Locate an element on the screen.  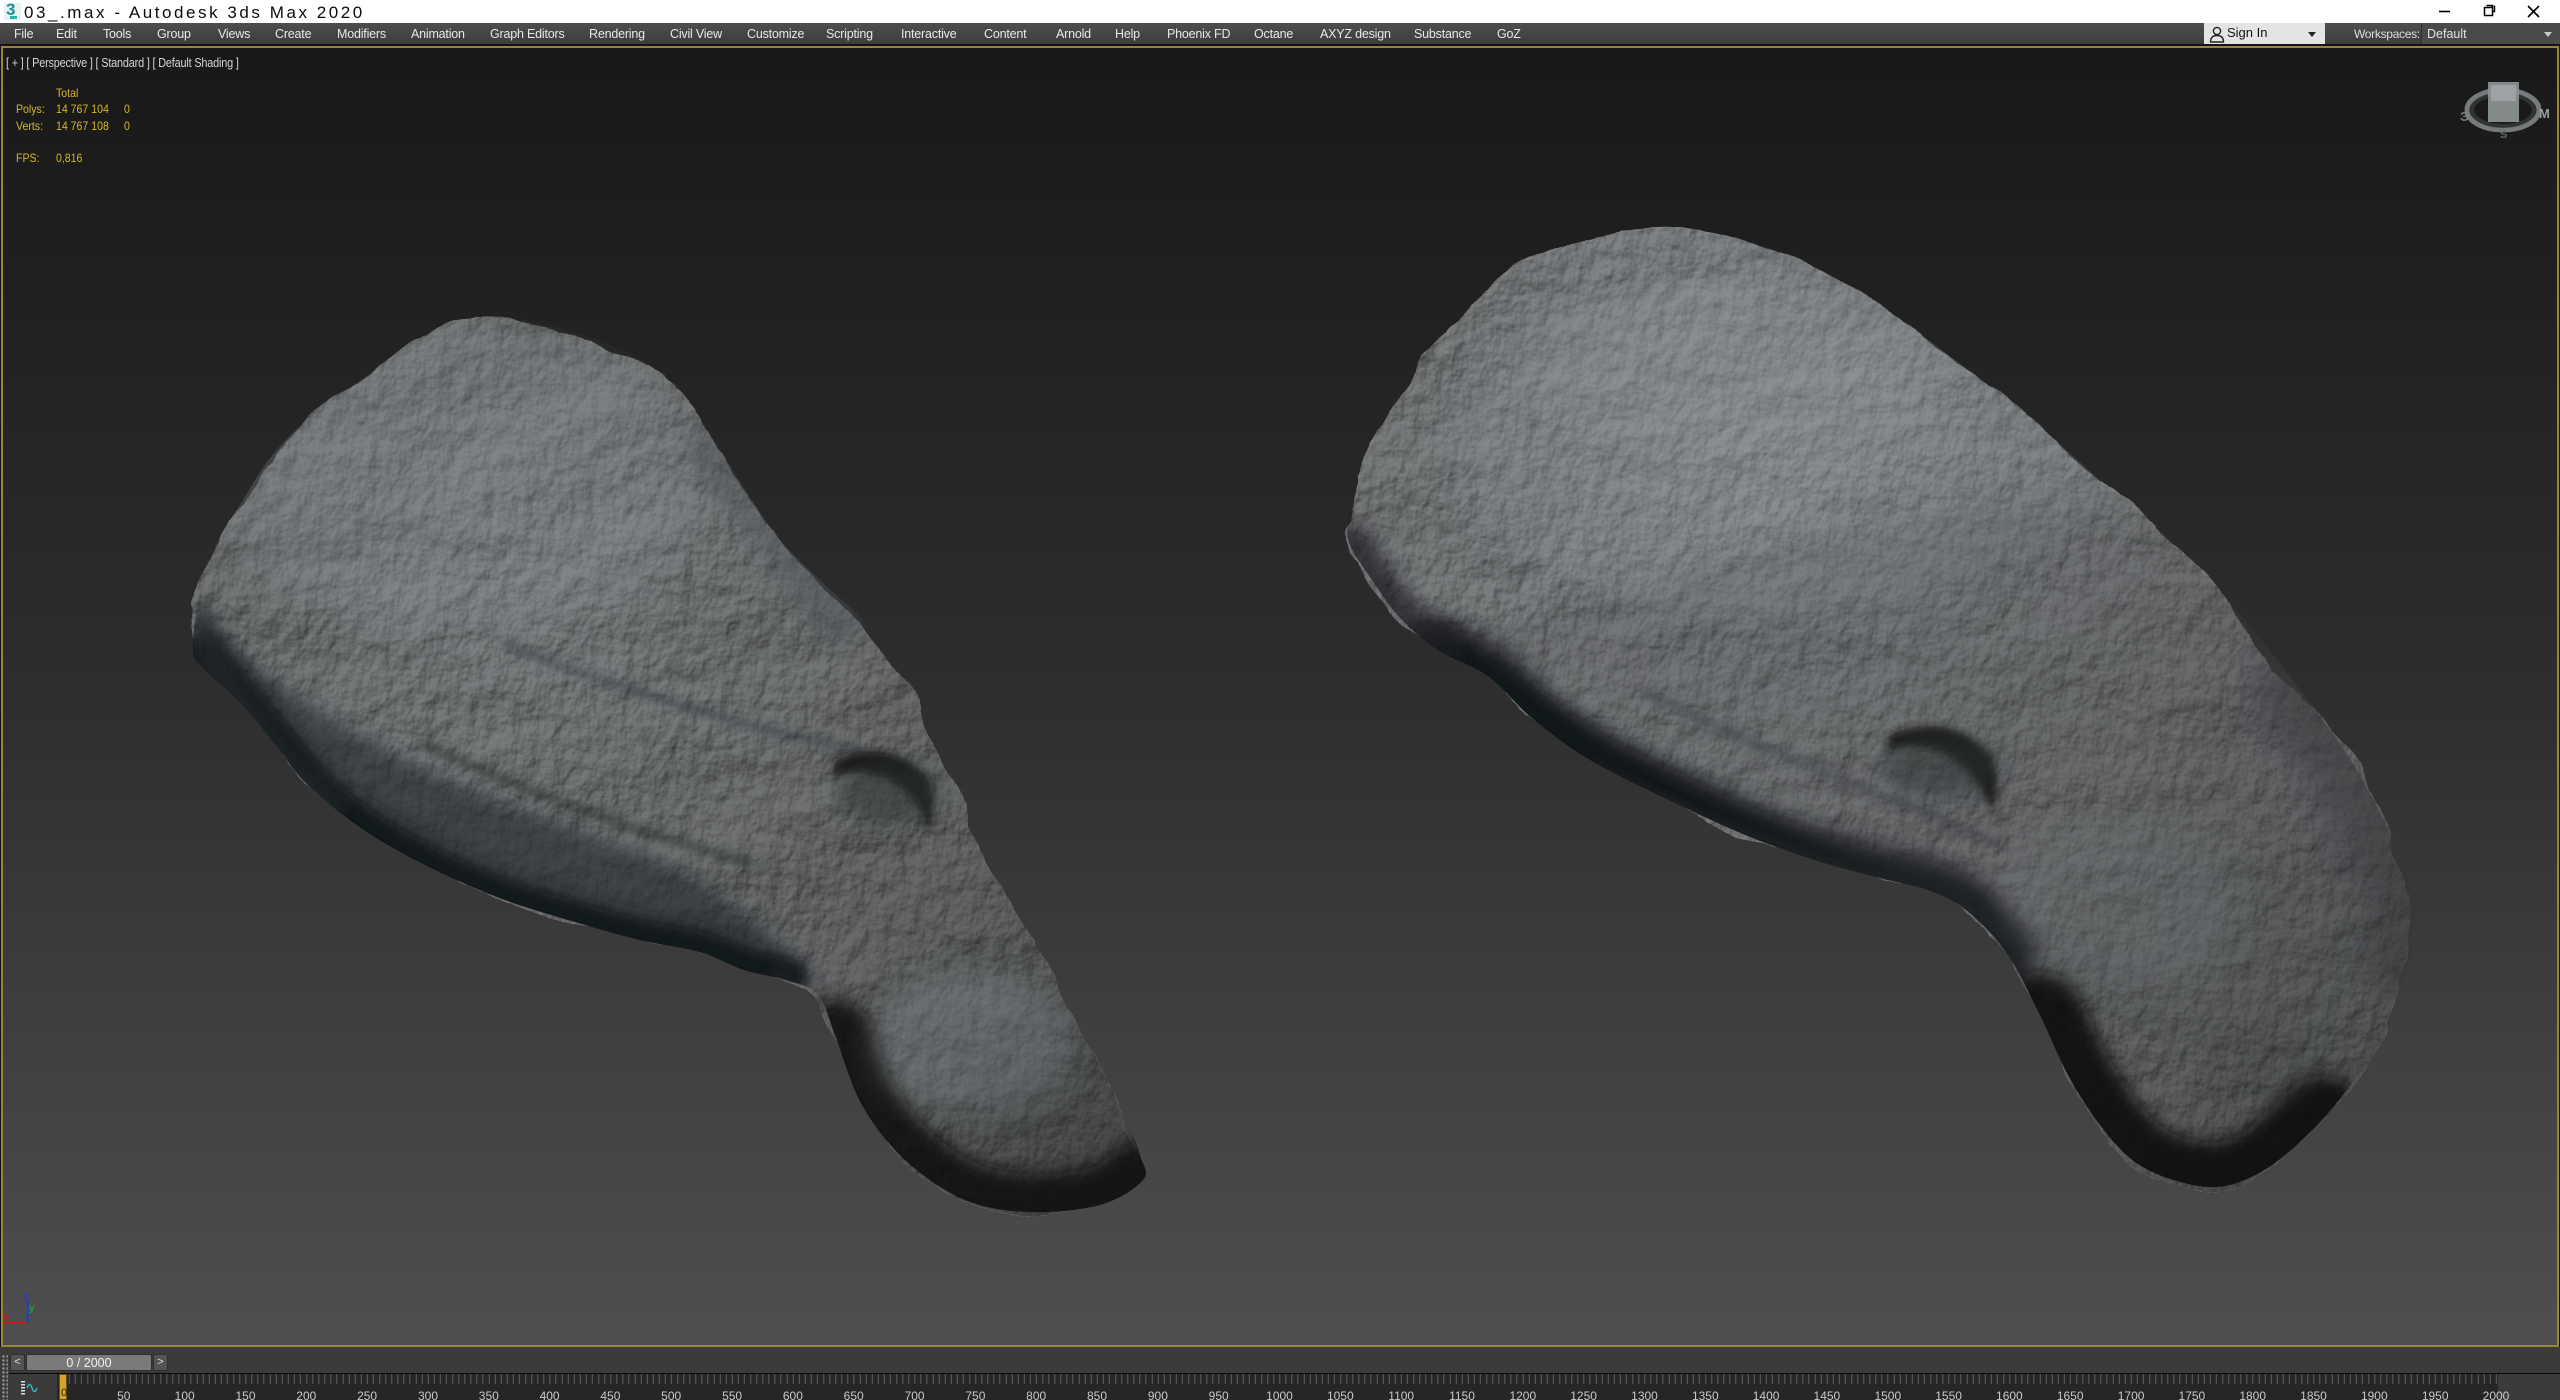
svg-text: y is located at coordinates (32, 1308).